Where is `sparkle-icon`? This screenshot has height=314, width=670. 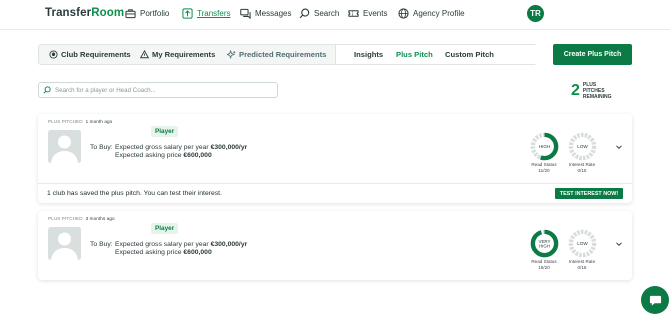 sparkle-icon is located at coordinates (231, 54).